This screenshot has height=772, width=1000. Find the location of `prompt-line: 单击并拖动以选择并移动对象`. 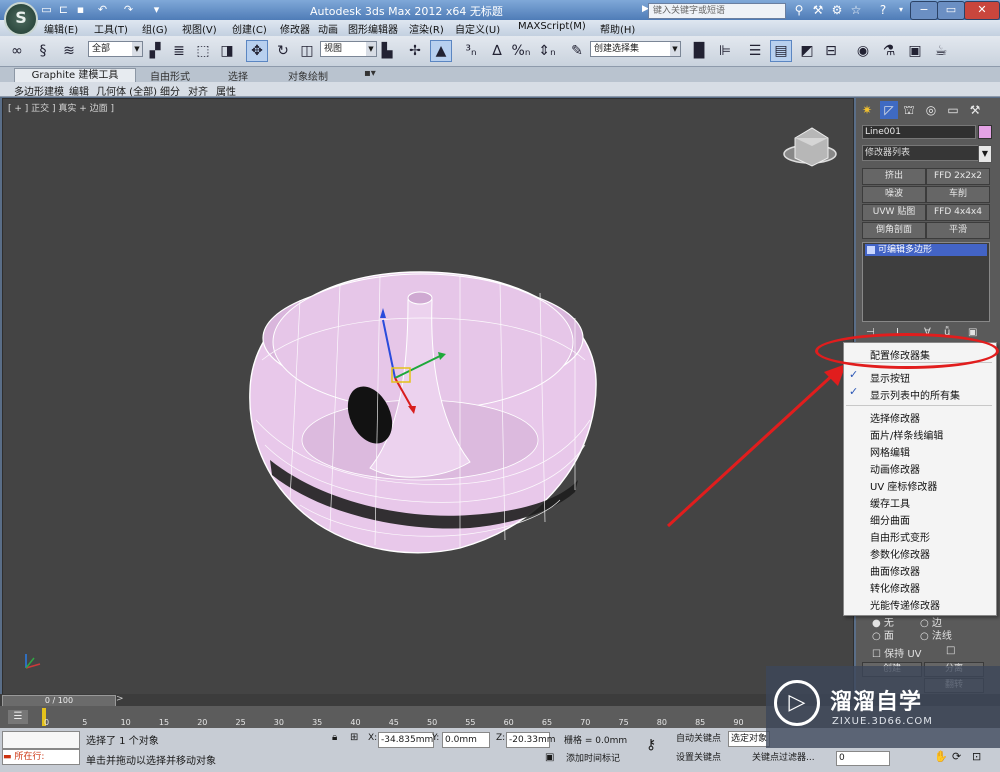

prompt-line: 单击并拖动以选择并移动对象 is located at coordinates (151, 761).